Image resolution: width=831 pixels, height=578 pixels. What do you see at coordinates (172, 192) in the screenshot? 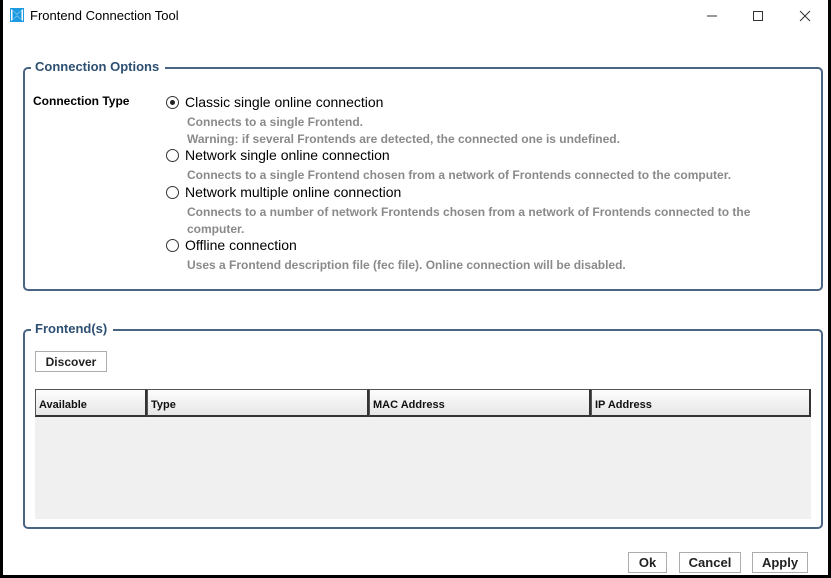
I see `radio-network-multiple` at bounding box center [172, 192].